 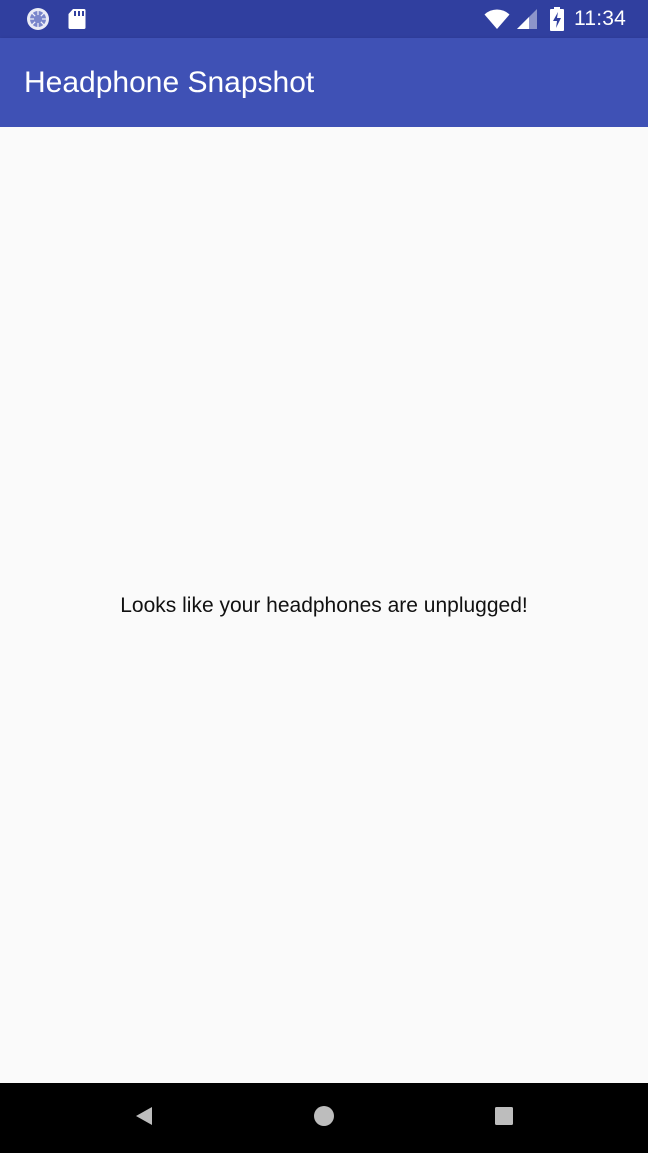 What do you see at coordinates (38, 19) in the screenshot?
I see `sync-spinner-icon` at bounding box center [38, 19].